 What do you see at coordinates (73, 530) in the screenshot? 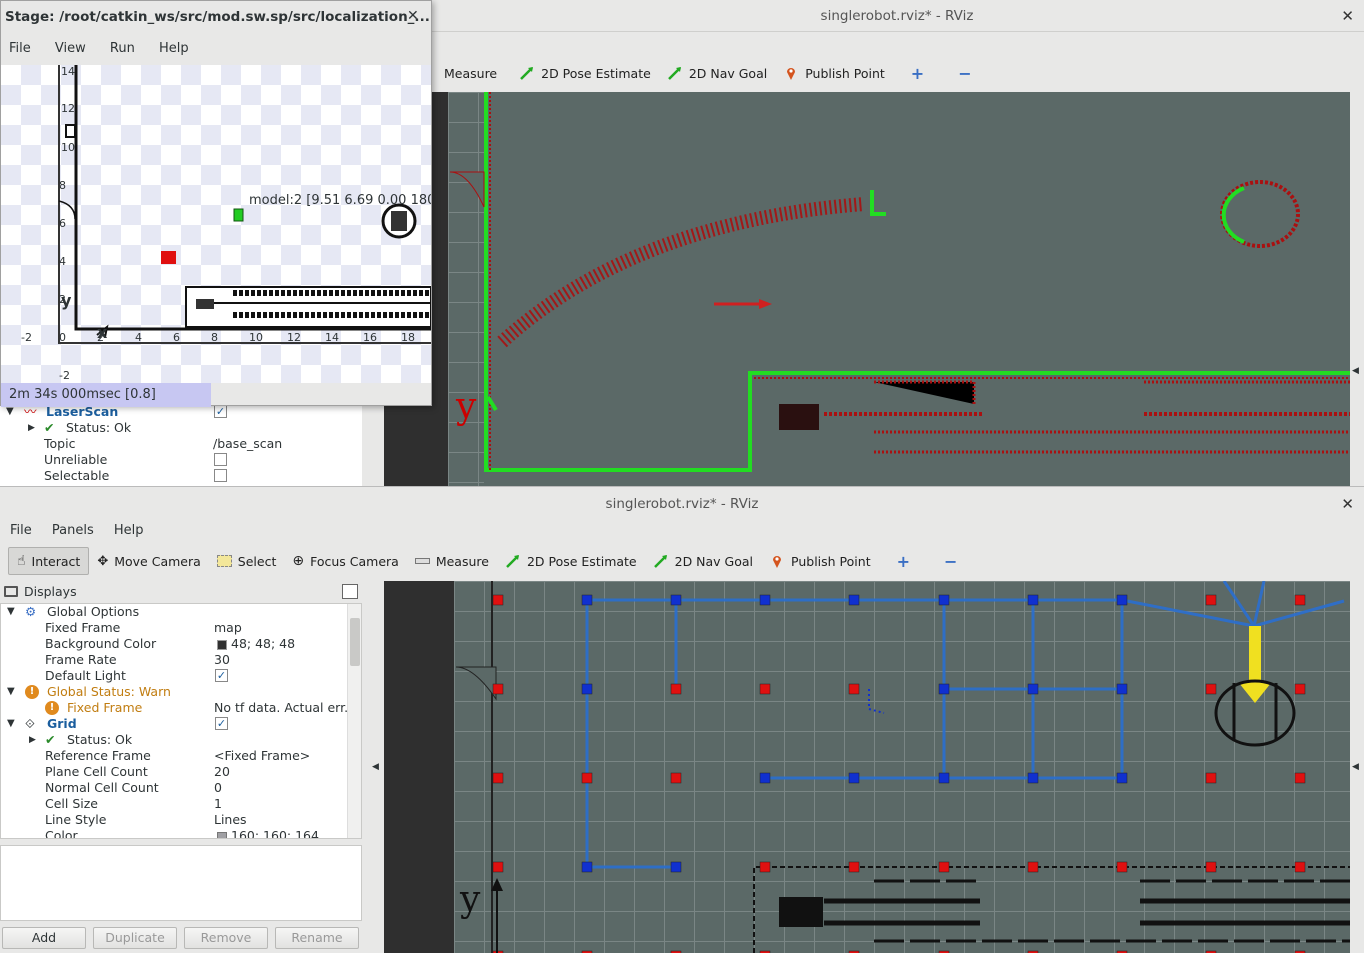
I see `menu-panels: Panels` at bounding box center [73, 530].